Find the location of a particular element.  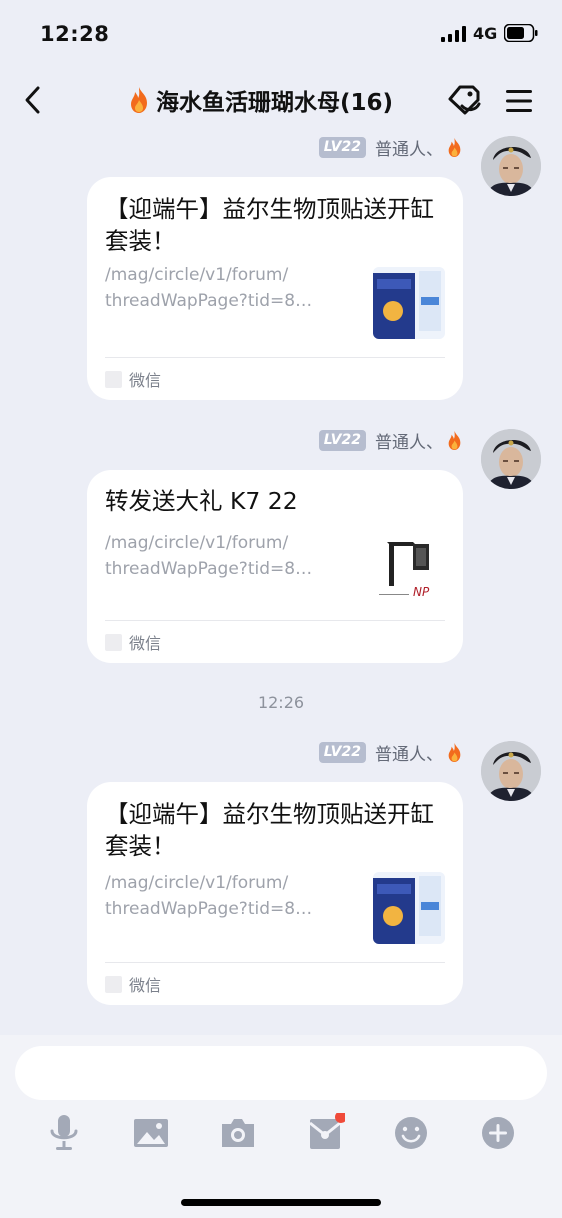

status-bar: 12:28 4G is located at coordinates (281, 34).